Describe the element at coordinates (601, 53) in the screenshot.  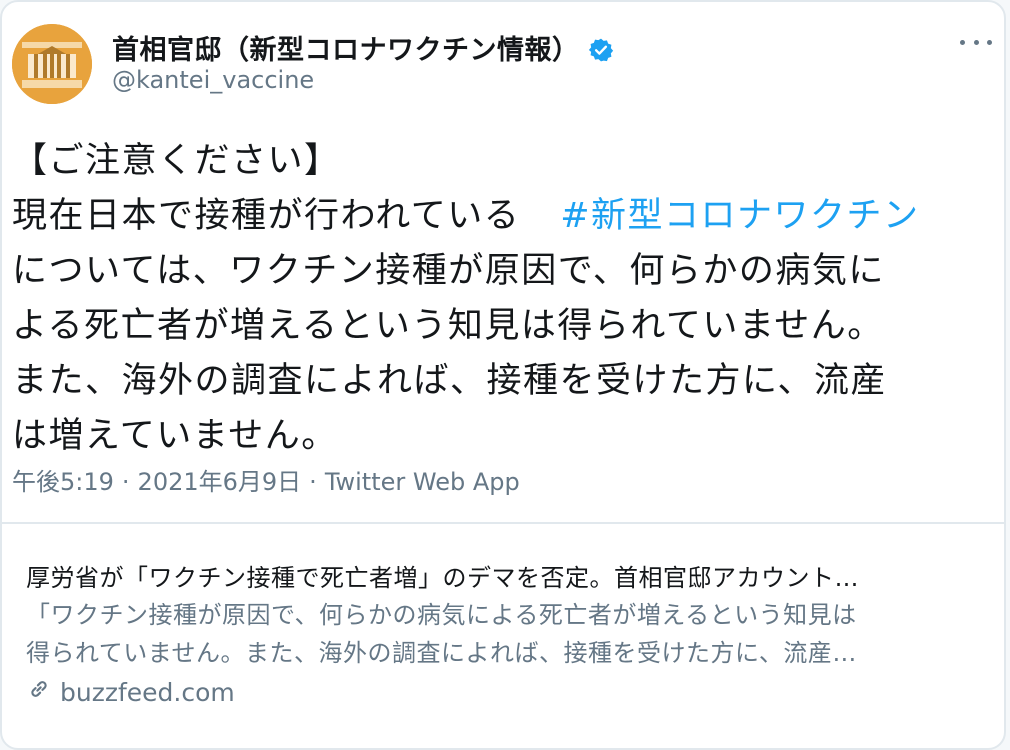
I see `verified-badge-icon` at that location.